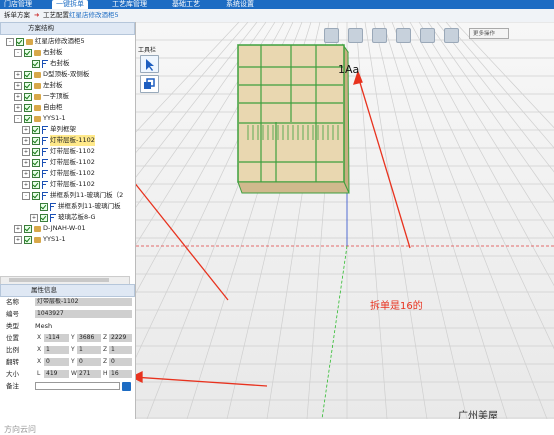  Describe the element at coordinates (89, 338) in the screenshot. I see `pos-y-field: 3686` at that location.